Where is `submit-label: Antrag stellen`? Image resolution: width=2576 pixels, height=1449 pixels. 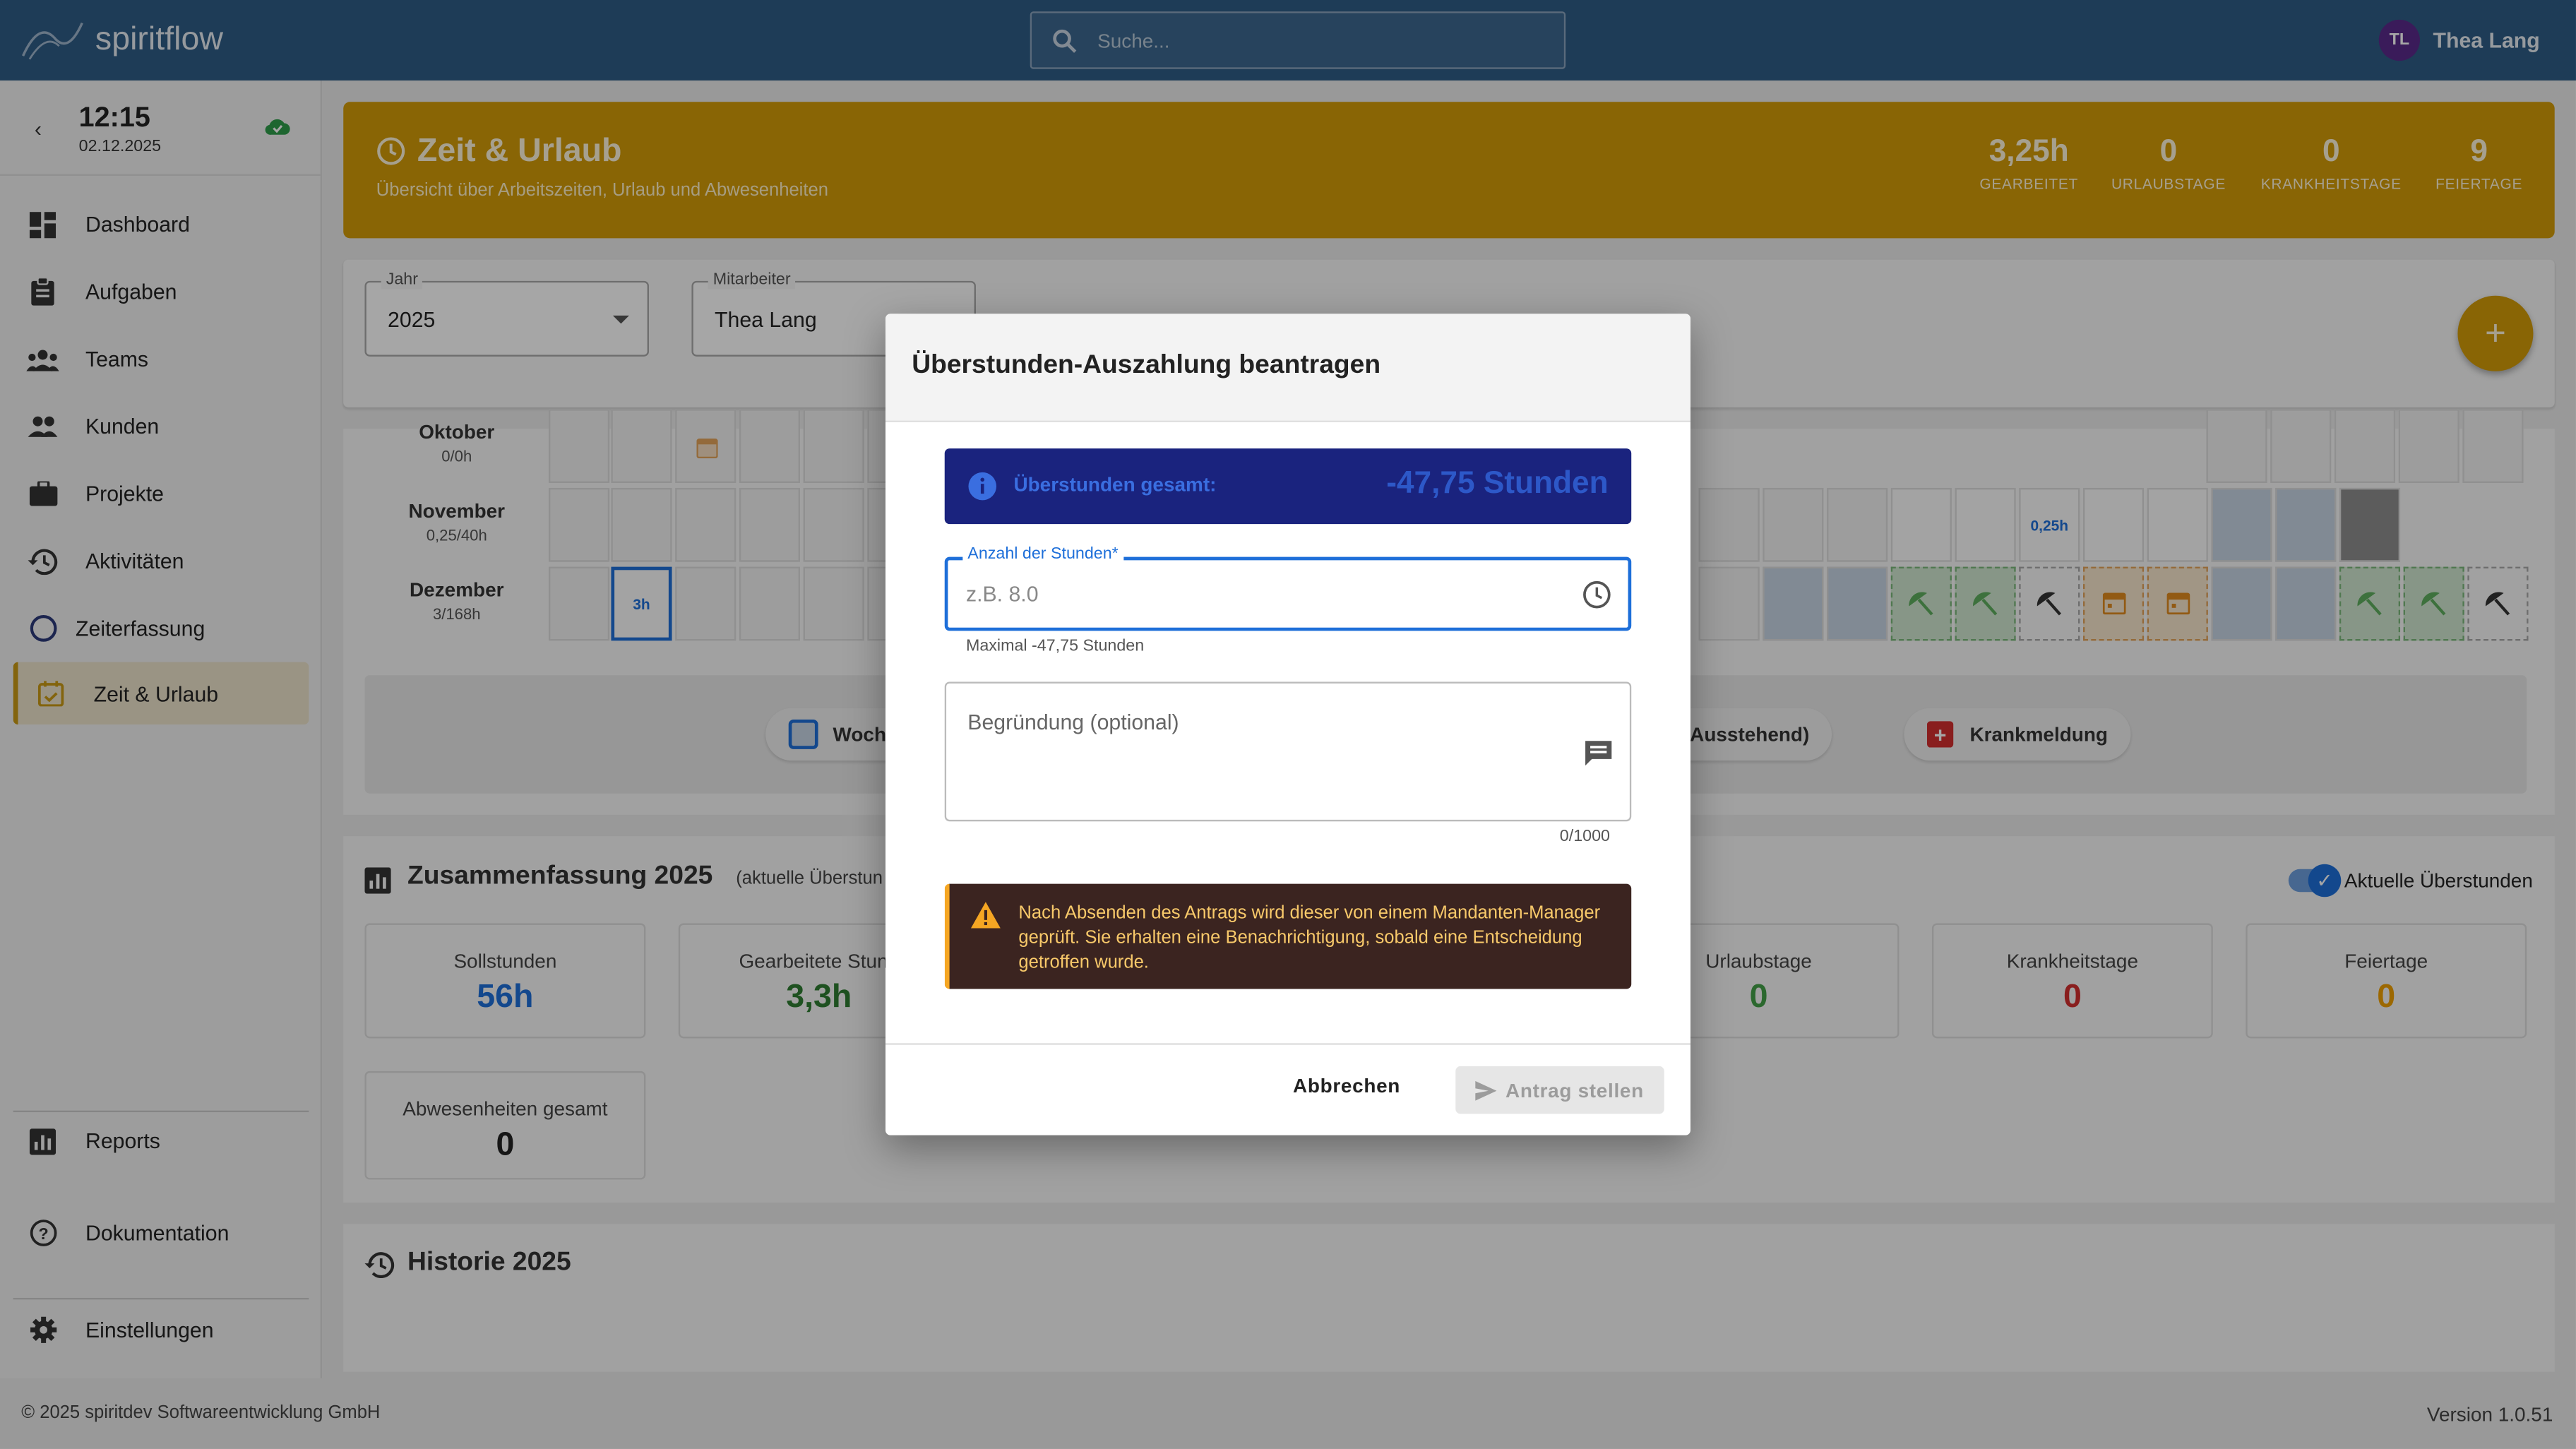
submit-label: Antrag stellen is located at coordinates (1574, 1090).